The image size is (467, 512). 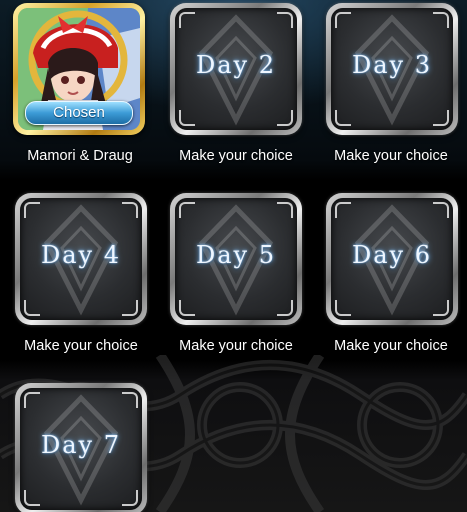 What do you see at coordinates (391, 255) in the screenshot?
I see `day-label: Day 6` at bounding box center [391, 255].